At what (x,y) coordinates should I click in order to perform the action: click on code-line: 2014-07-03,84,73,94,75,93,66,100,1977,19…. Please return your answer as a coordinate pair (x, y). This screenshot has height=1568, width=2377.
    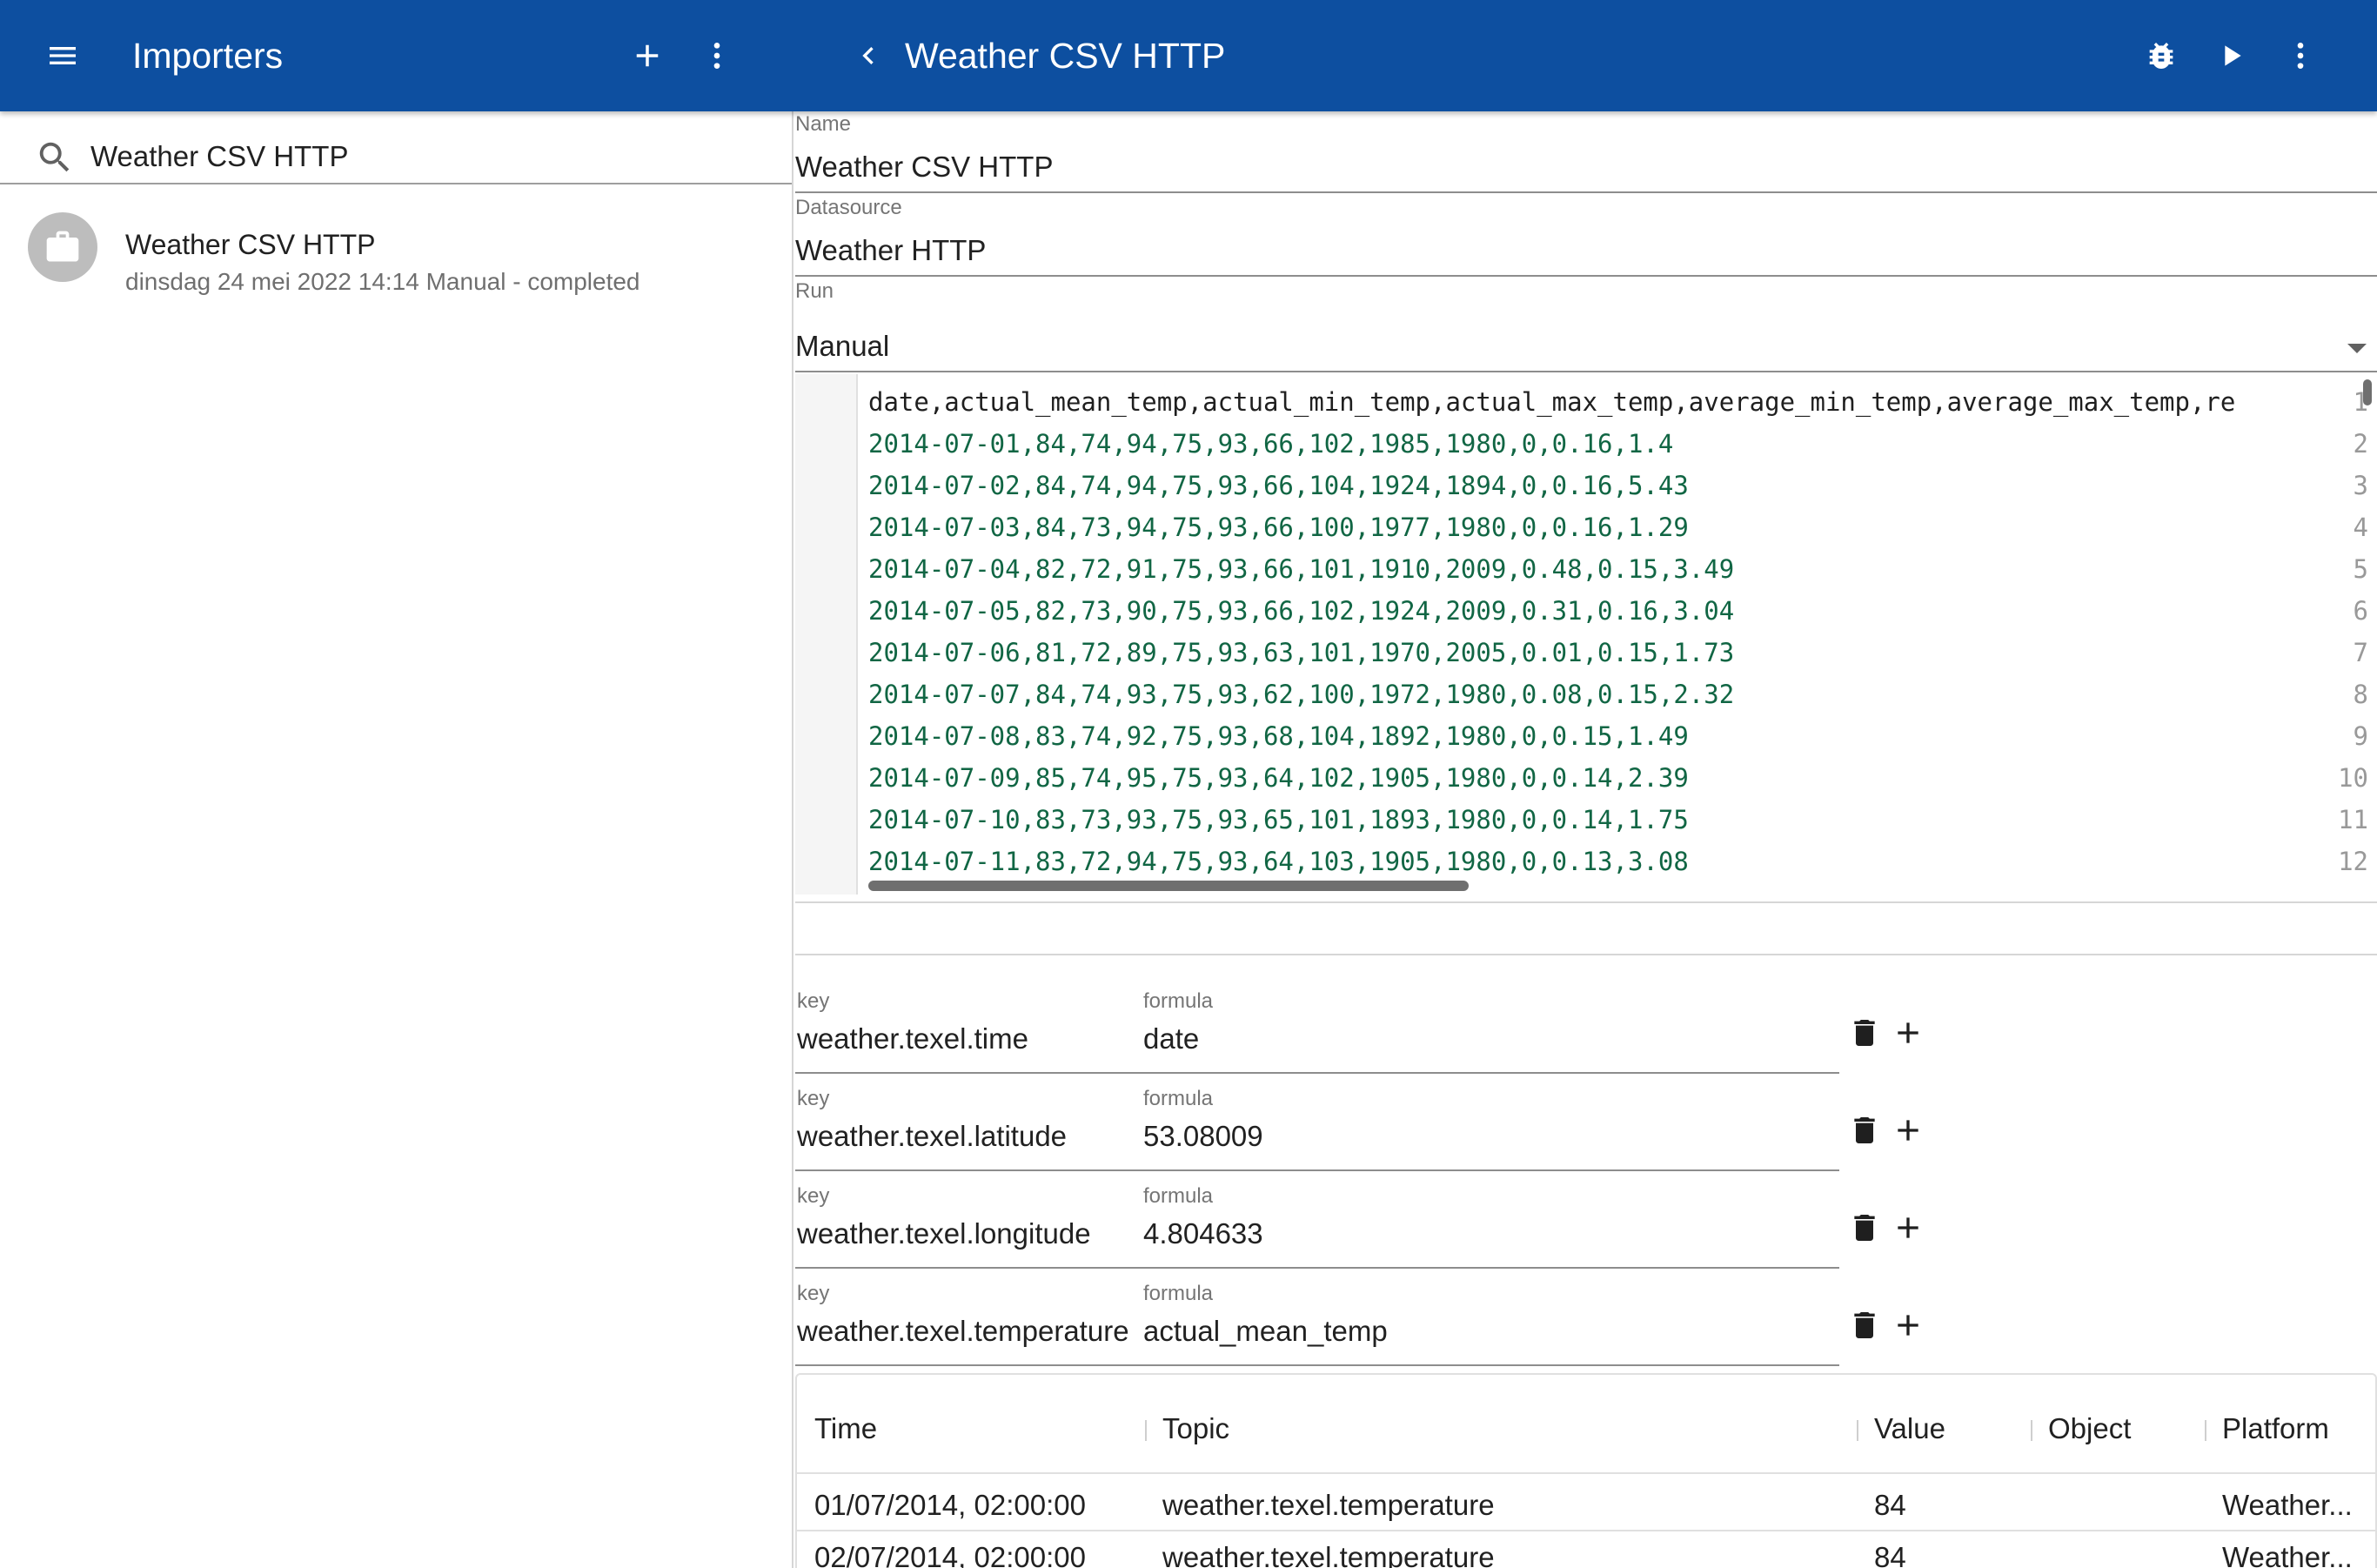
    Looking at the image, I should click on (1278, 527).